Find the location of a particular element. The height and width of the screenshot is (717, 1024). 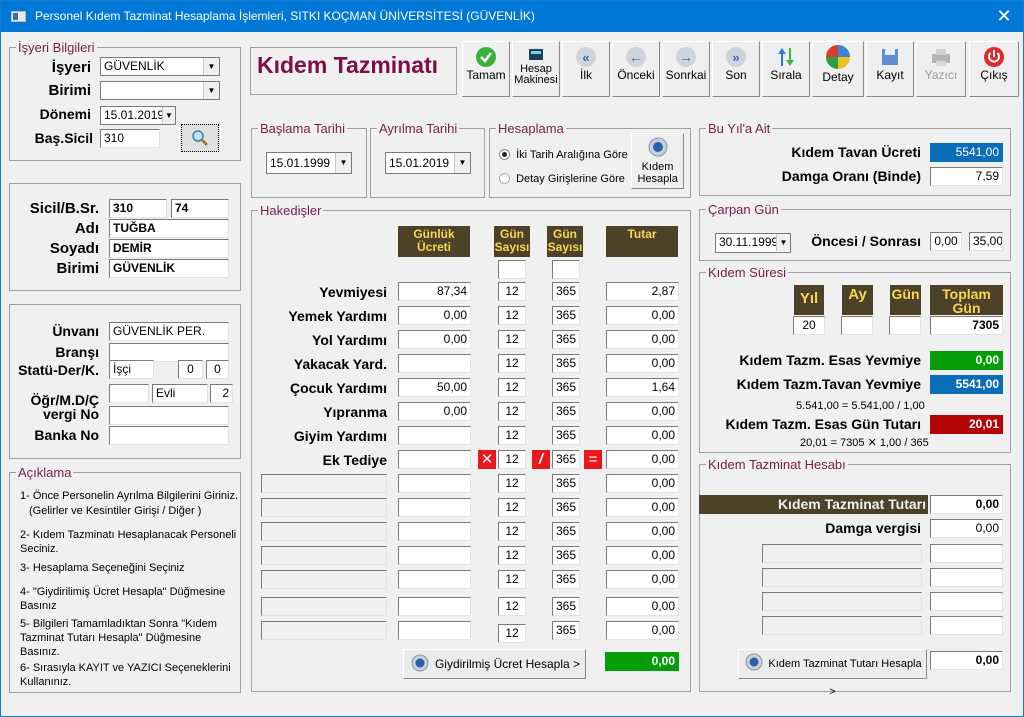

bsr-input: 74 is located at coordinates (200, 208).